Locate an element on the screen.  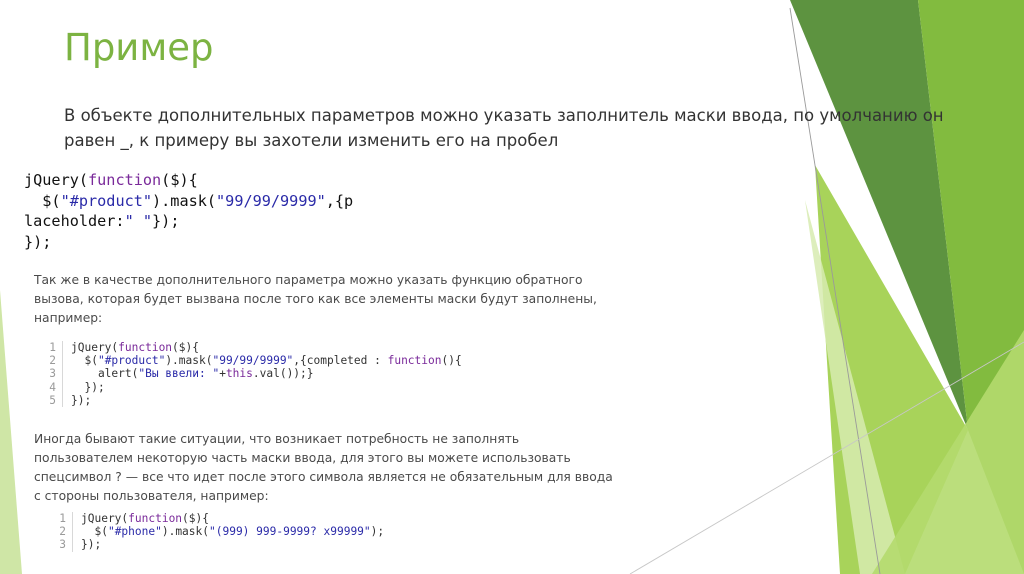
code-row: 5}); is located at coordinates (248, 400).